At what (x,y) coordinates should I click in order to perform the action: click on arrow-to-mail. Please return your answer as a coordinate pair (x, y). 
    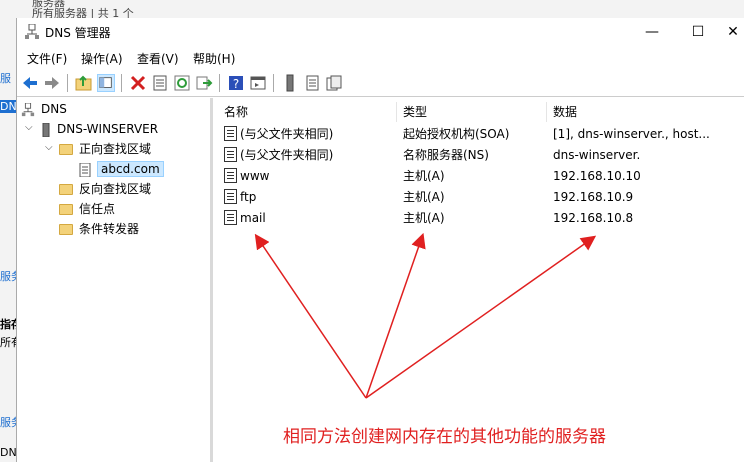
    Looking at the image, I should click on (310, 316).